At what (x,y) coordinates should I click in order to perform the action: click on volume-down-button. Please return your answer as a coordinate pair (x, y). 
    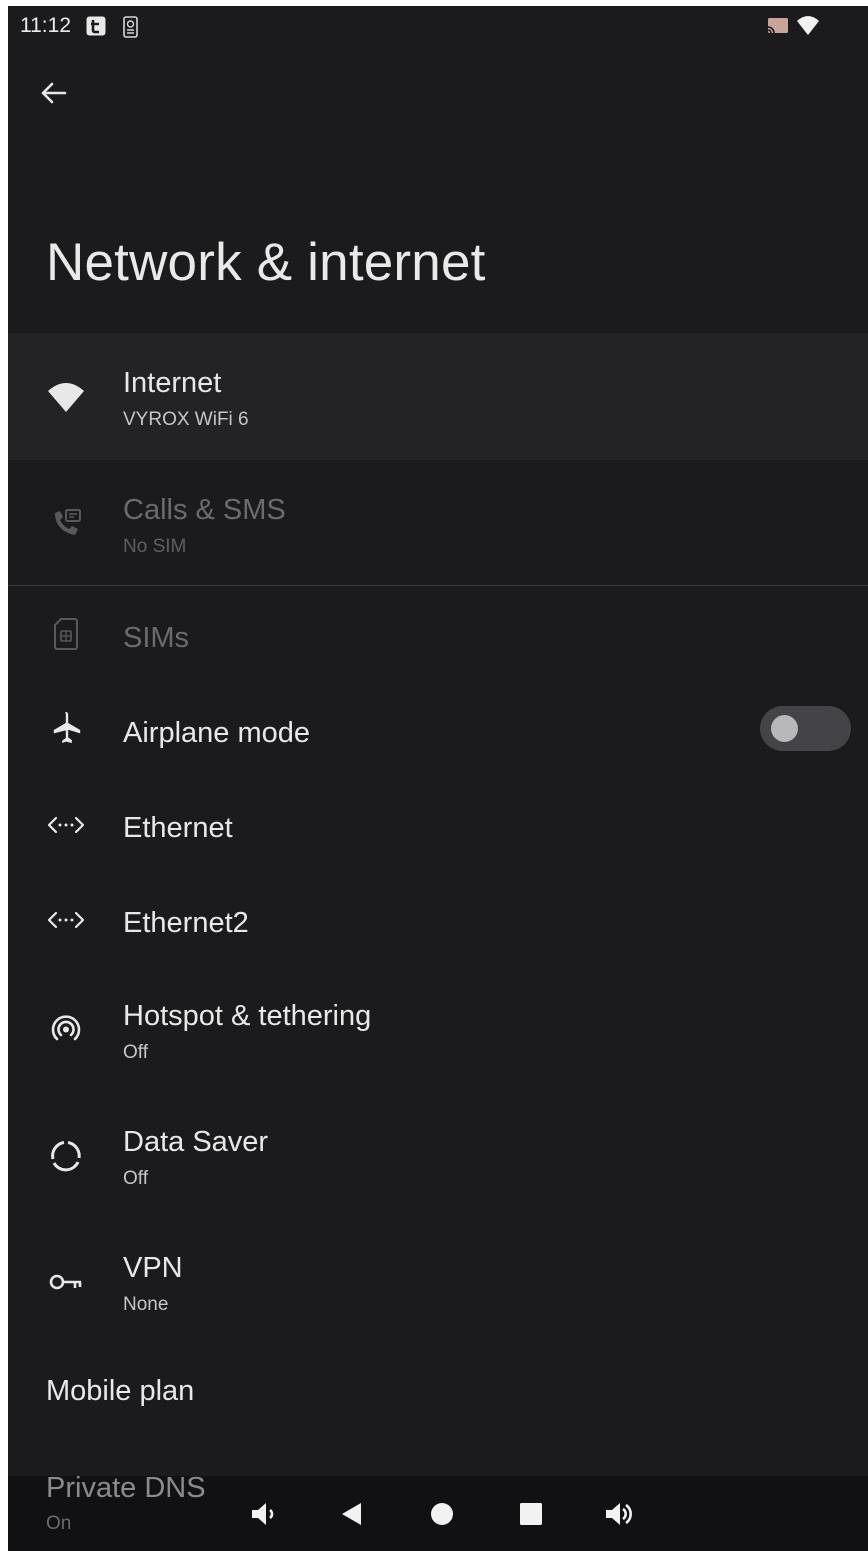
    Looking at the image, I should click on (264, 1514).